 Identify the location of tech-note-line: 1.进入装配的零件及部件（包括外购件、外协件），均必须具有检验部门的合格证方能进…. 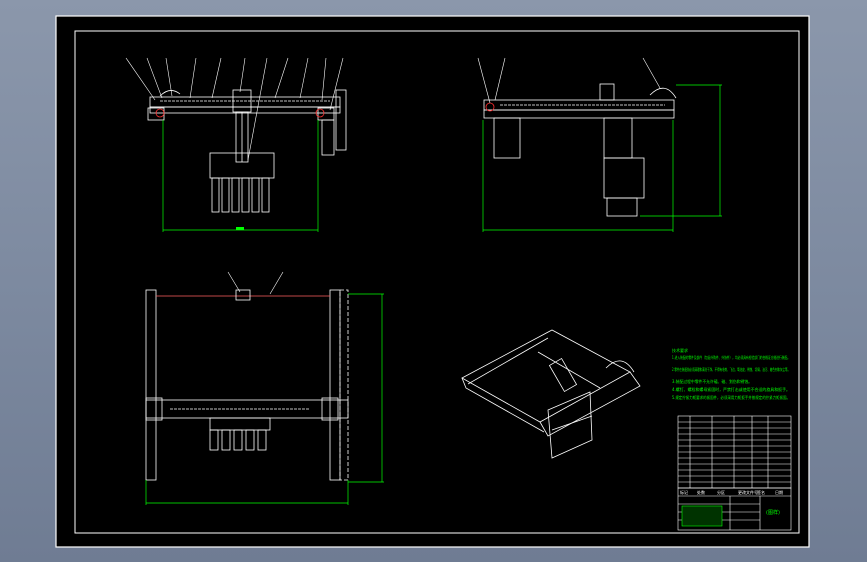
(731, 357).